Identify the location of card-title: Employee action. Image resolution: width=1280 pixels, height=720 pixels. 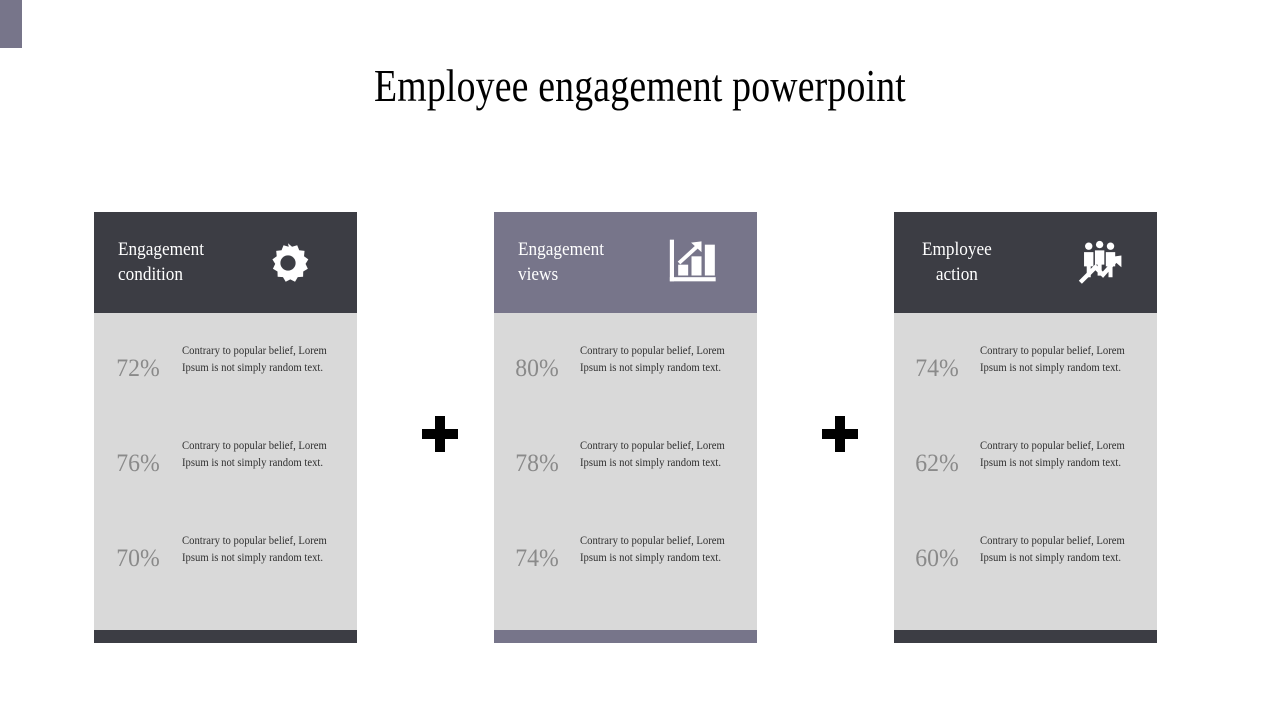
(957, 262).